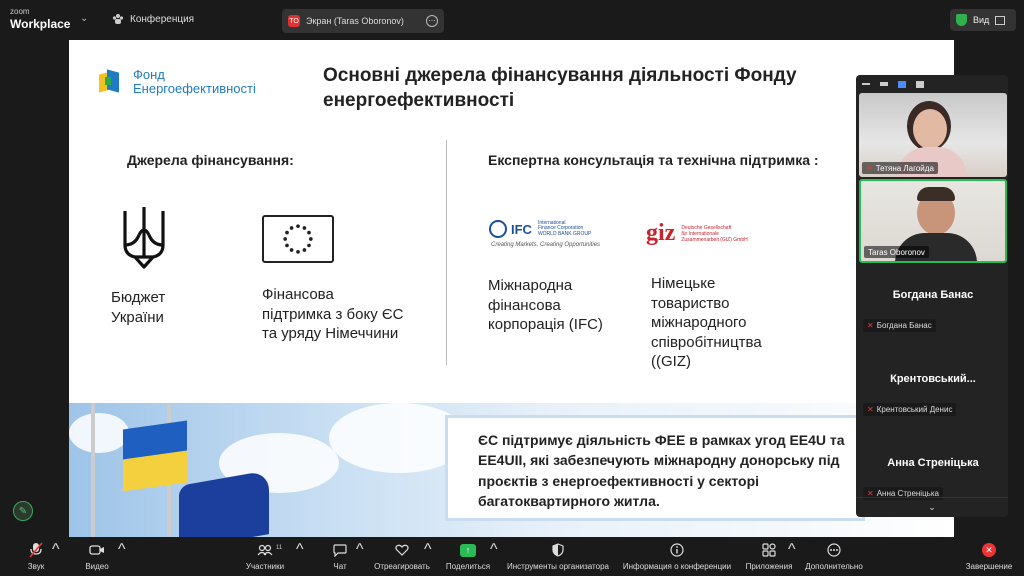  I want to click on fund-logo: Фонд Енергоефективності, so click(177, 81).